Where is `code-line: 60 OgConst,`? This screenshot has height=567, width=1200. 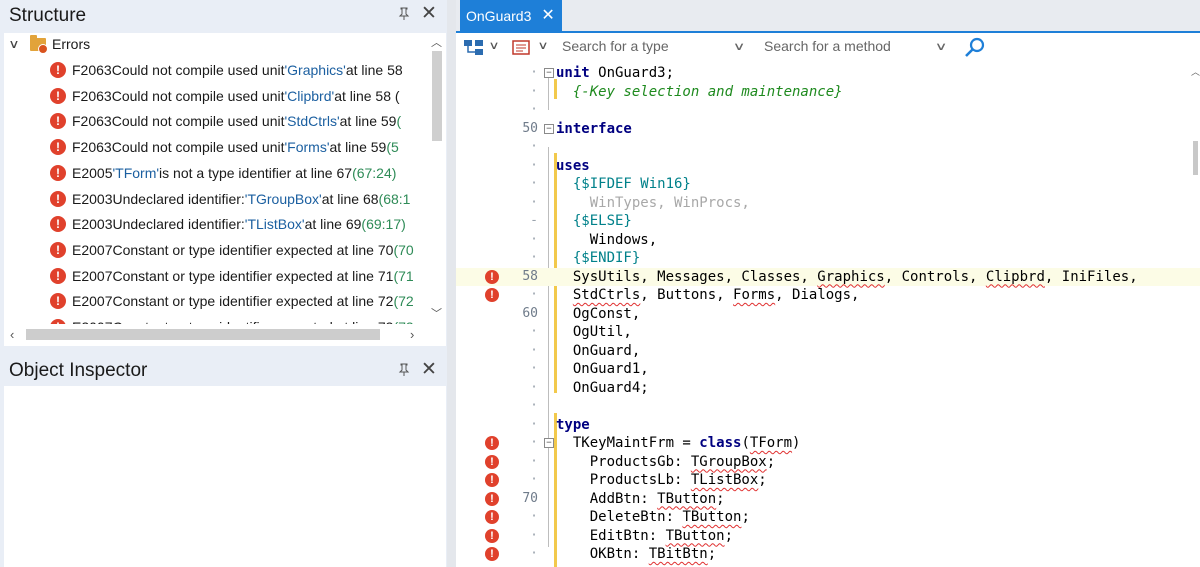 code-line: 60 OgConst, is located at coordinates (828, 314).